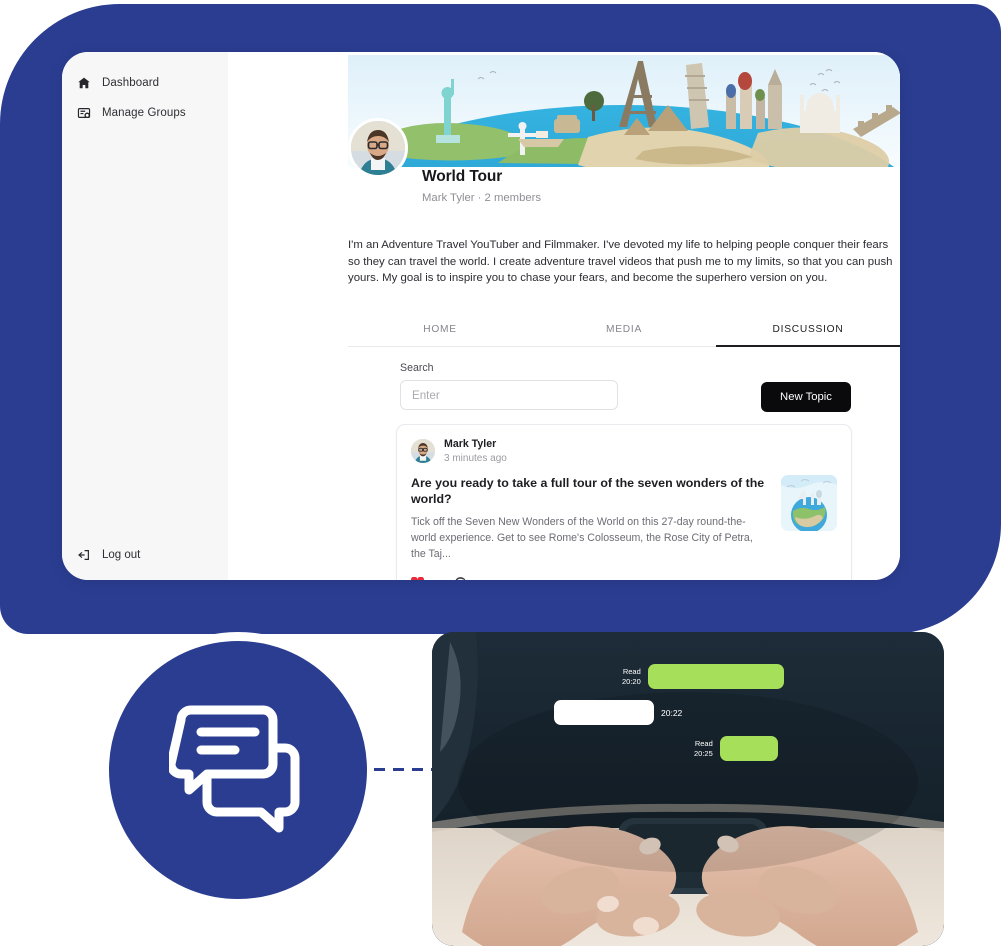  Describe the element at coordinates (460, 578) in the screenshot. I see `comment-icon` at that location.